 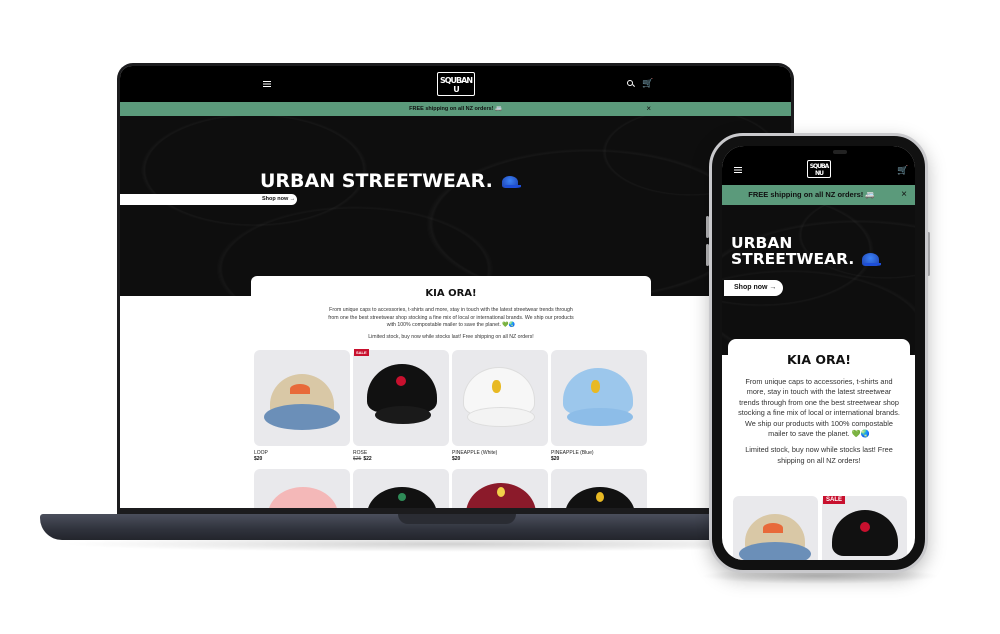 What do you see at coordinates (303, 497) in the screenshot?
I see `pink-cap-image` at bounding box center [303, 497].